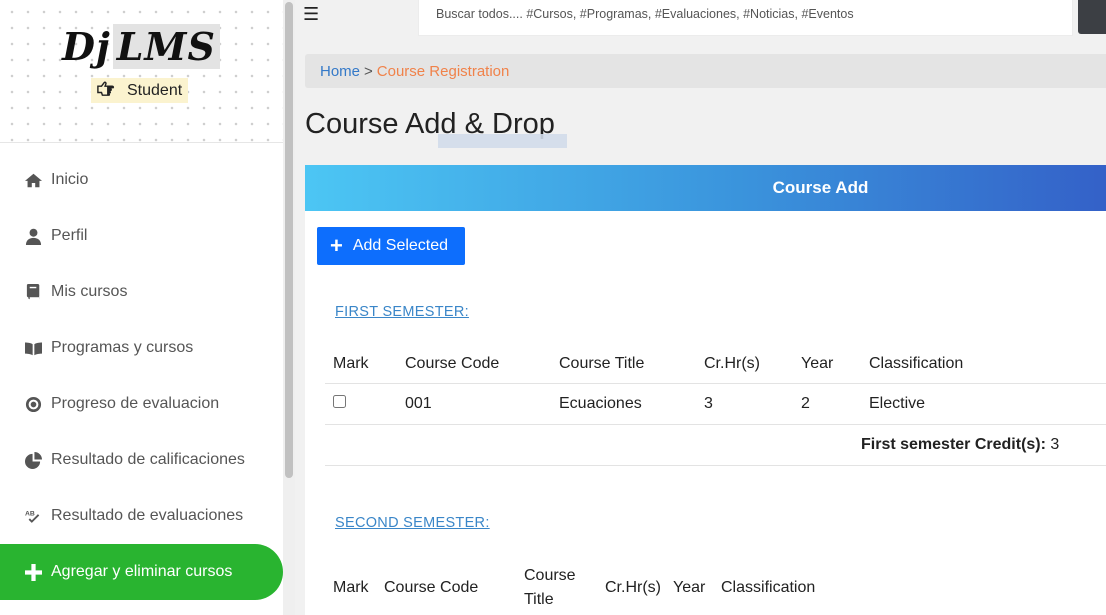 The image size is (1106, 615). I want to click on plus-icon, so click(33, 572).